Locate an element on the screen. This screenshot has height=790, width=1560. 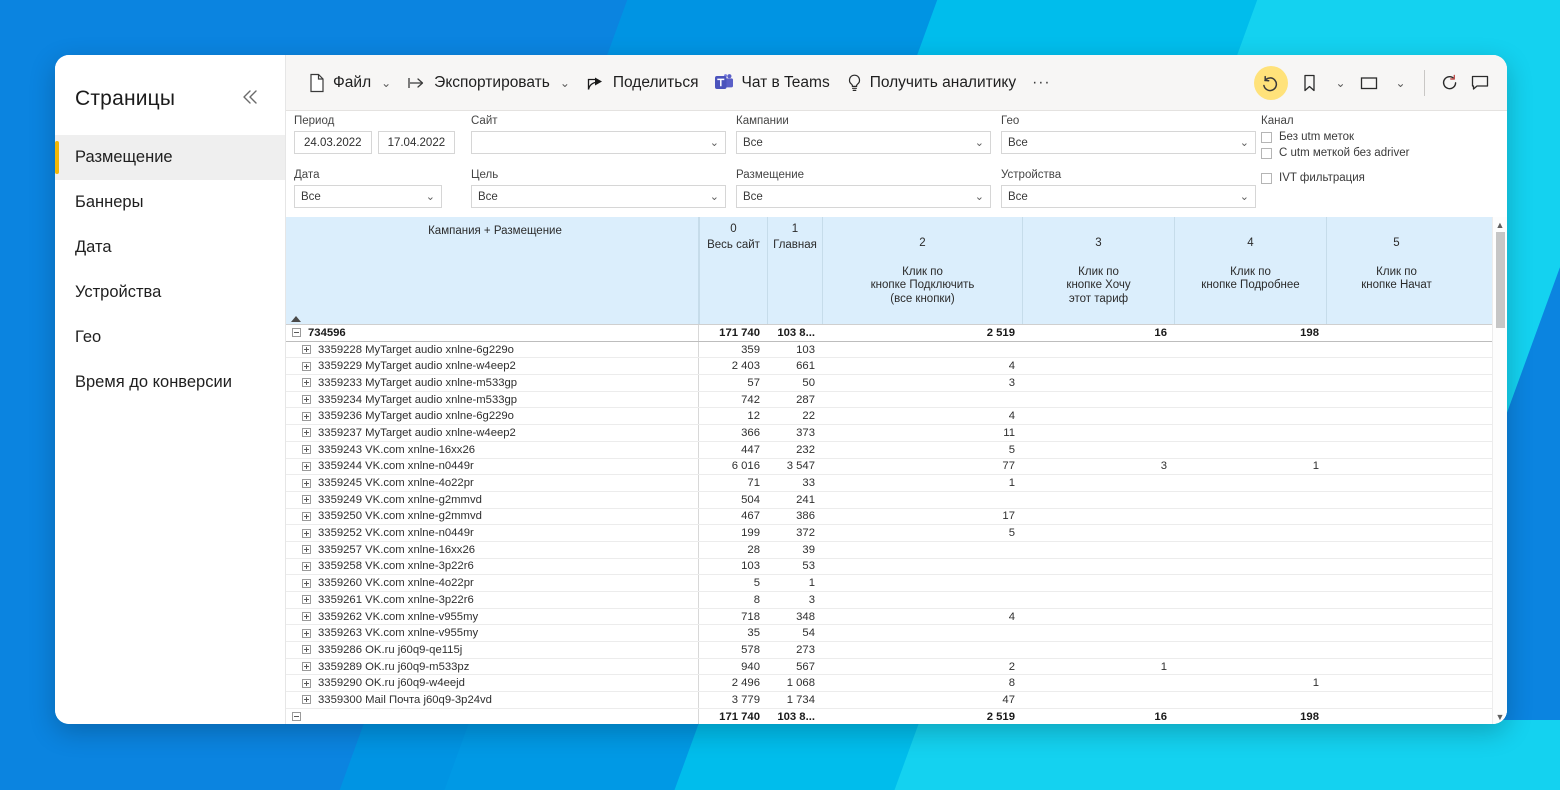
placement-select: Все ⌄ is located at coordinates (863, 196).